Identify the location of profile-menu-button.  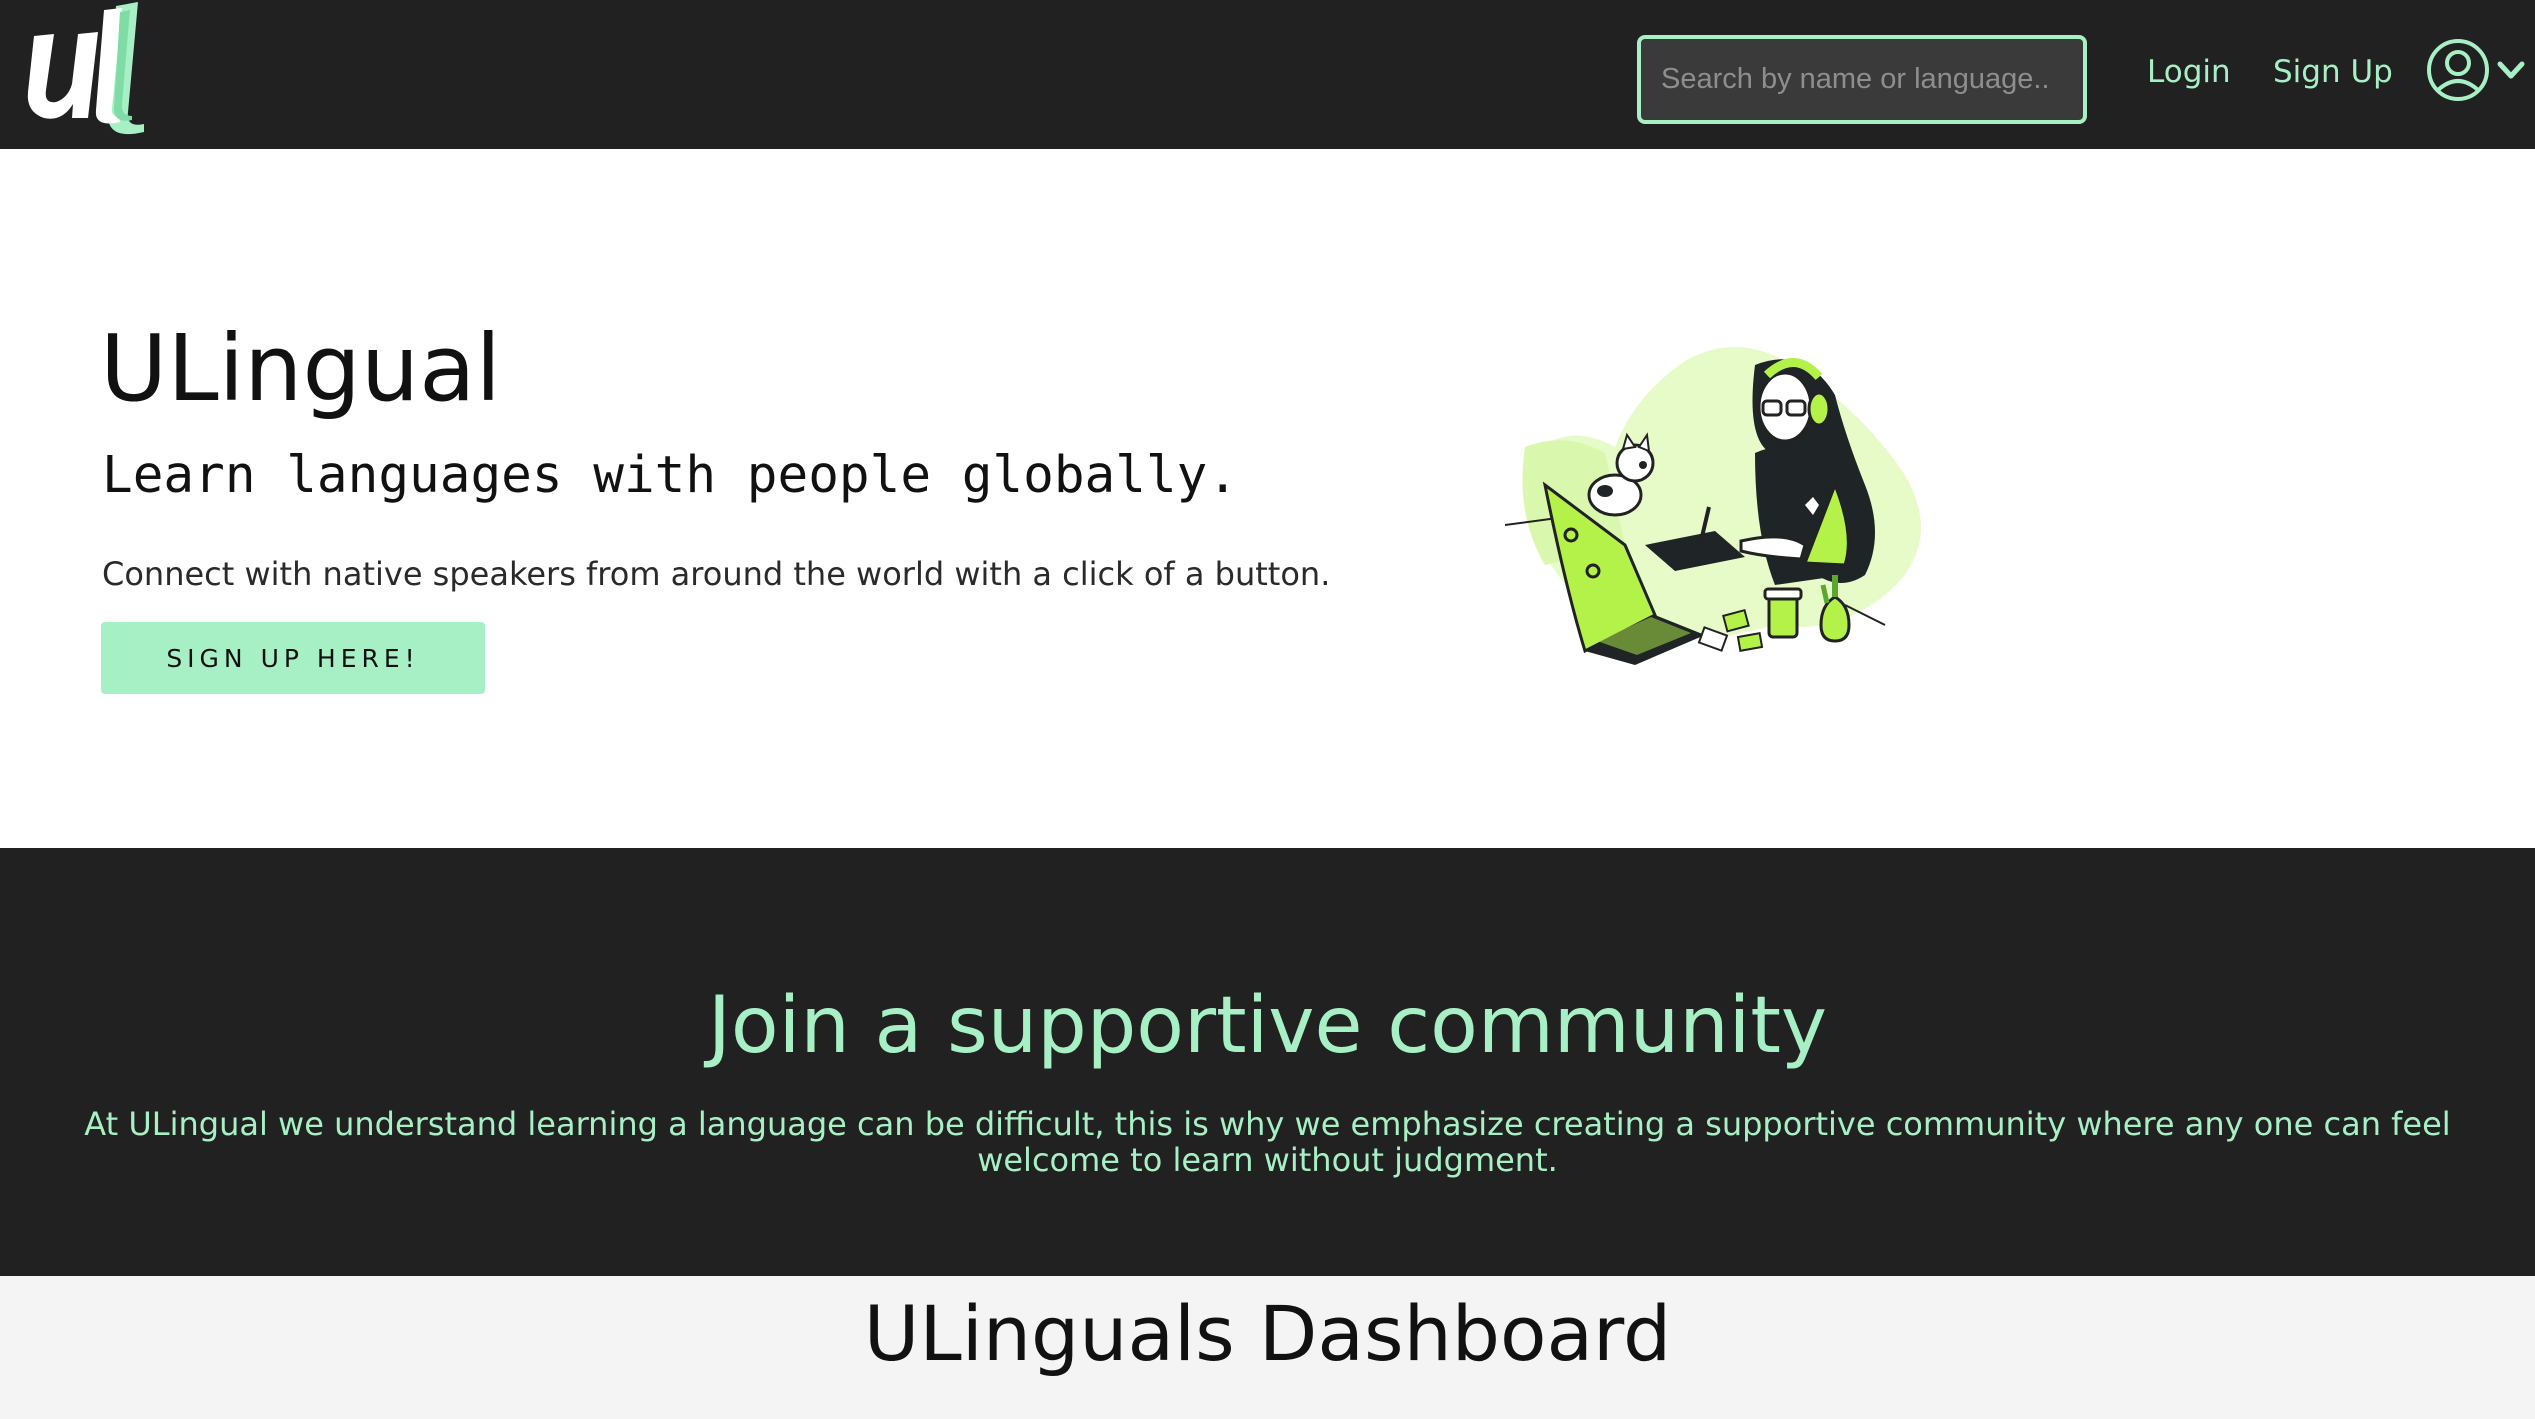
(2478, 70).